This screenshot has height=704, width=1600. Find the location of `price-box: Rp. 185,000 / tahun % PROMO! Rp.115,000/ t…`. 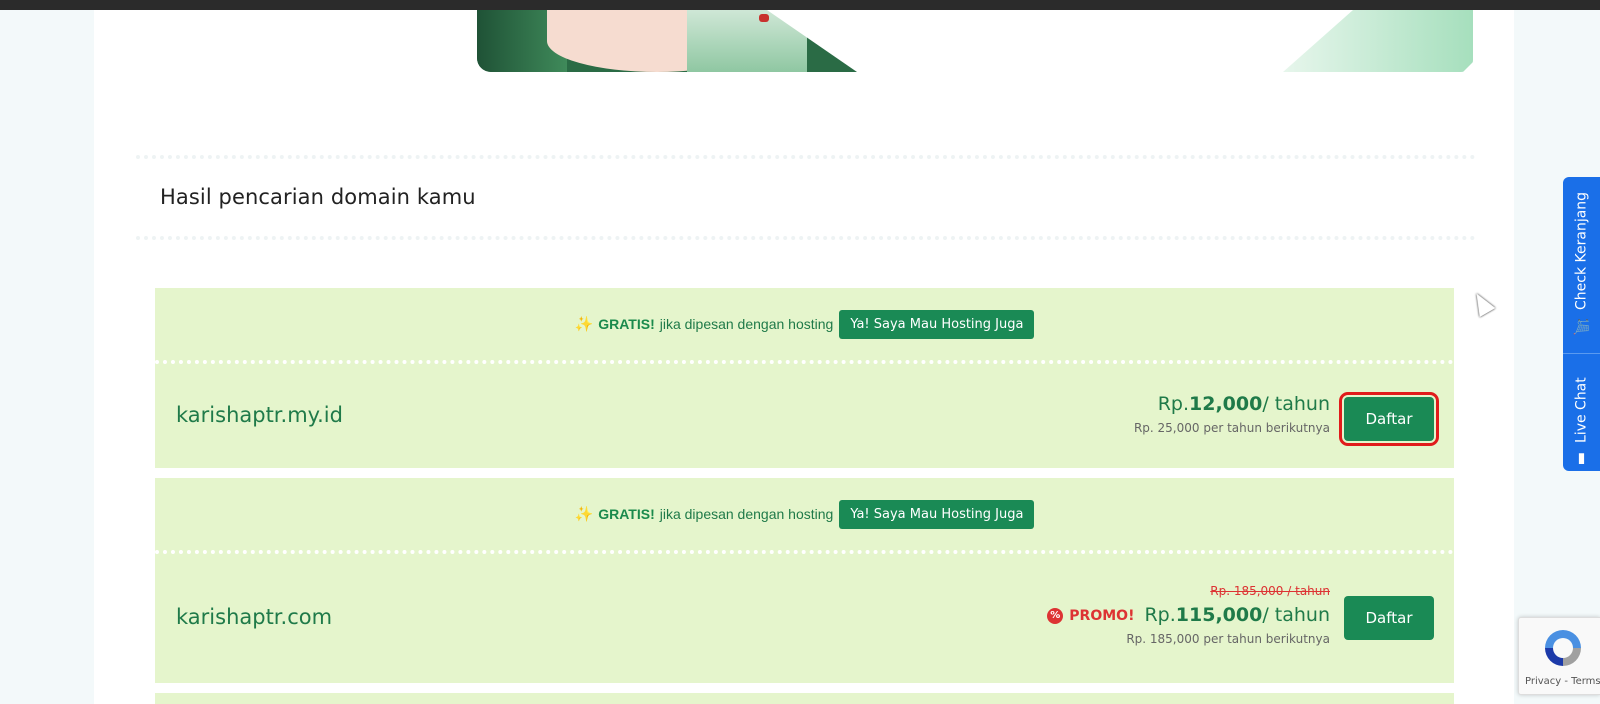

price-box: Rp. 185,000 / tahun % PROMO! Rp.115,000/ t… is located at coordinates (1188, 615).